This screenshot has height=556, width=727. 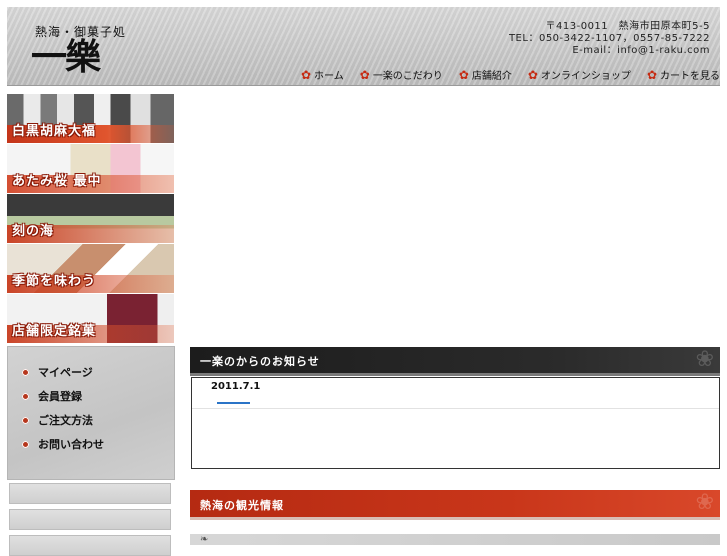 What do you see at coordinates (90, 319) in the screenshot?
I see `product-banner: 店舗限定銘菓` at bounding box center [90, 319].